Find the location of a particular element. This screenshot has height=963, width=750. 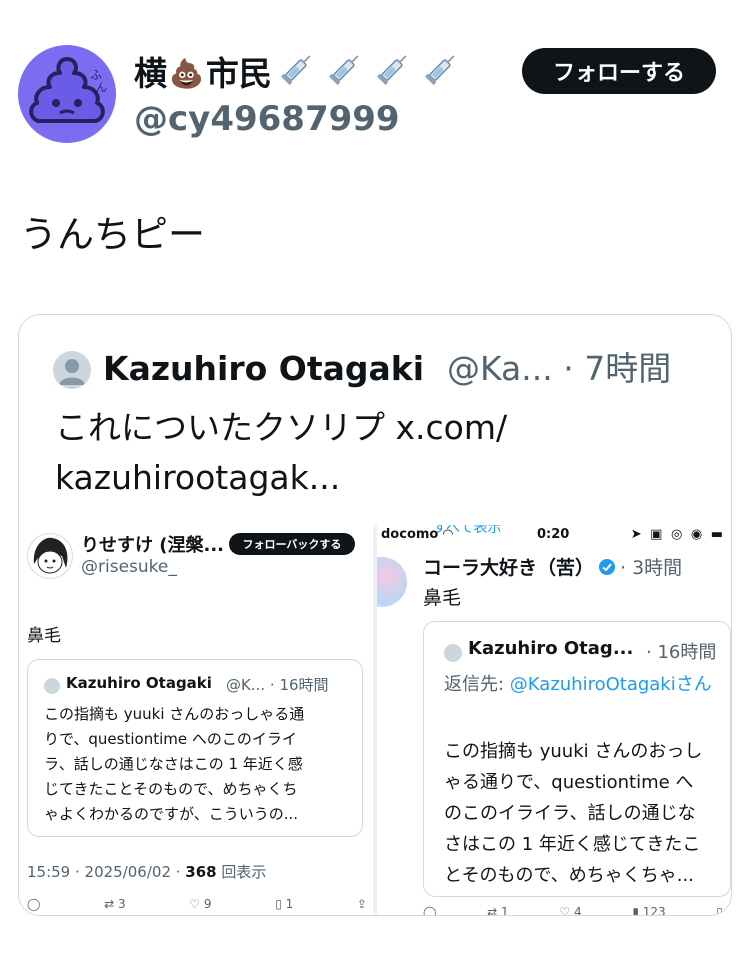

quoted-author-name: Kazuhiro Otagaki is located at coordinates (263, 369).